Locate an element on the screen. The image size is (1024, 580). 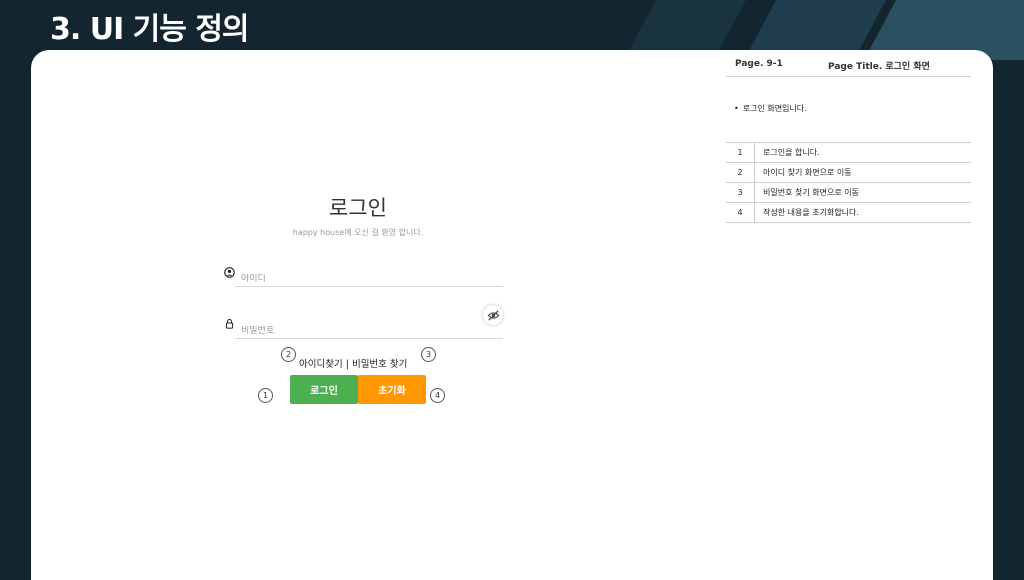
login-button: 로그인 is located at coordinates (324, 389).